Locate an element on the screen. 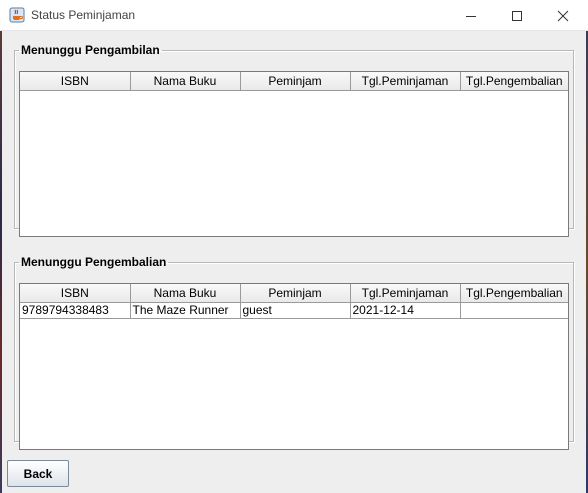 The width and height of the screenshot is (588, 493). back-button: Back is located at coordinates (38, 473).